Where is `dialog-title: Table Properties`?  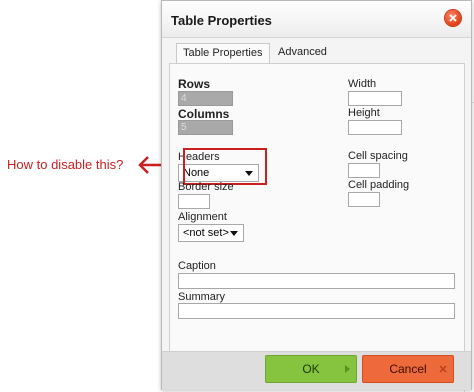 dialog-title: Table Properties is located at coordinates (221, 20).